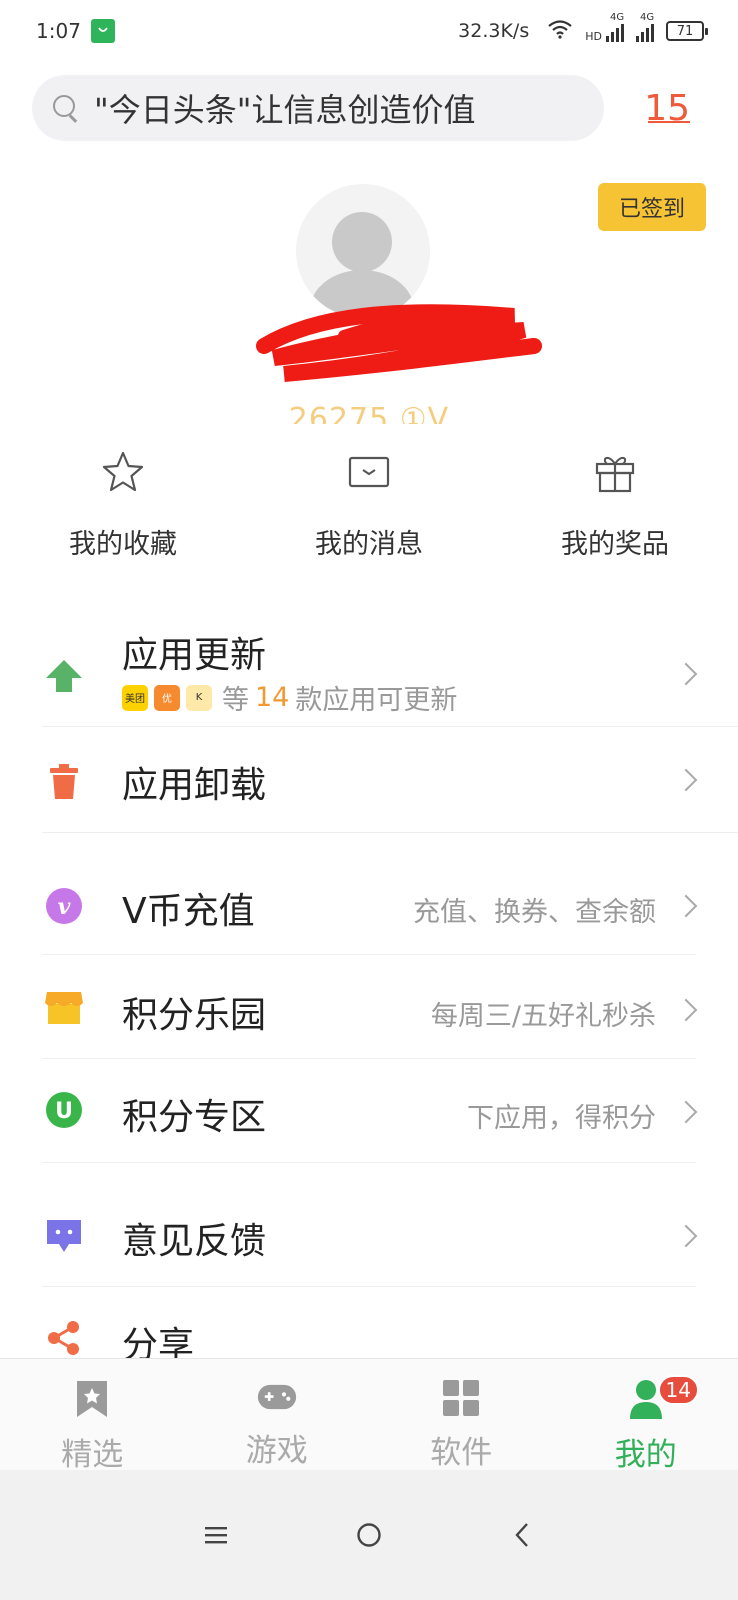 The height and width of the screenshot is (1600, 738). I want to click on menu-subtitle: 每周三/五好礼秒杀, so click(543, 1016).